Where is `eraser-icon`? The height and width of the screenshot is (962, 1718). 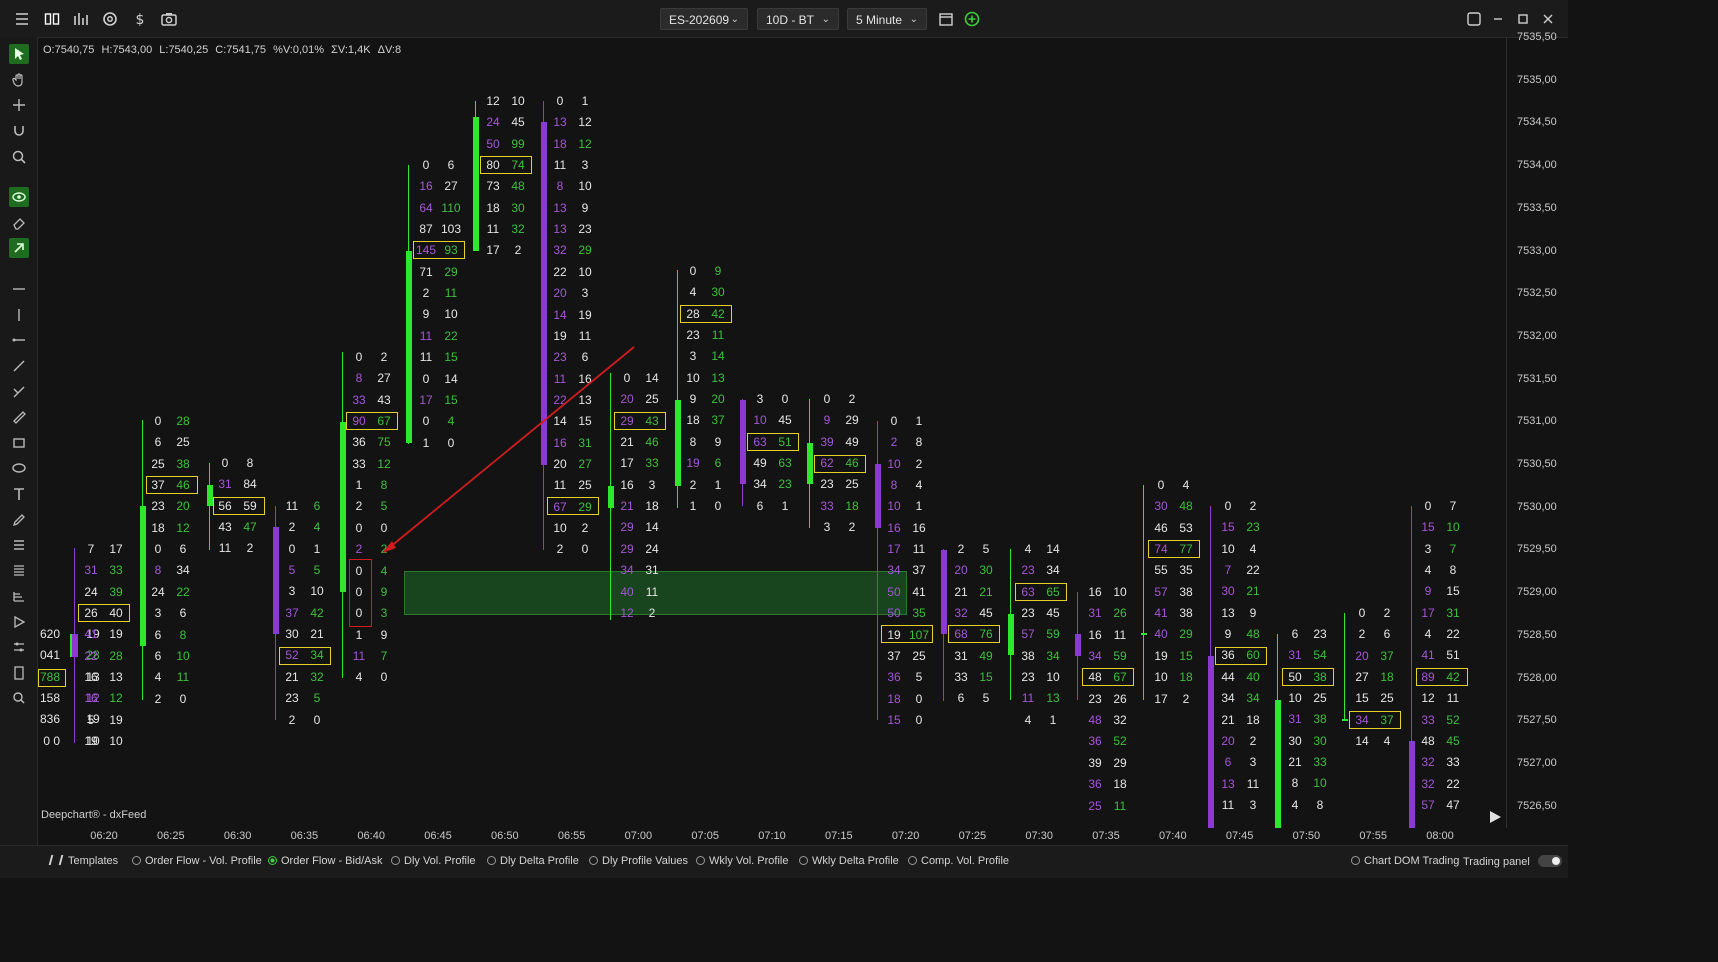 eraser-icon is located at coordinates (19, 223).